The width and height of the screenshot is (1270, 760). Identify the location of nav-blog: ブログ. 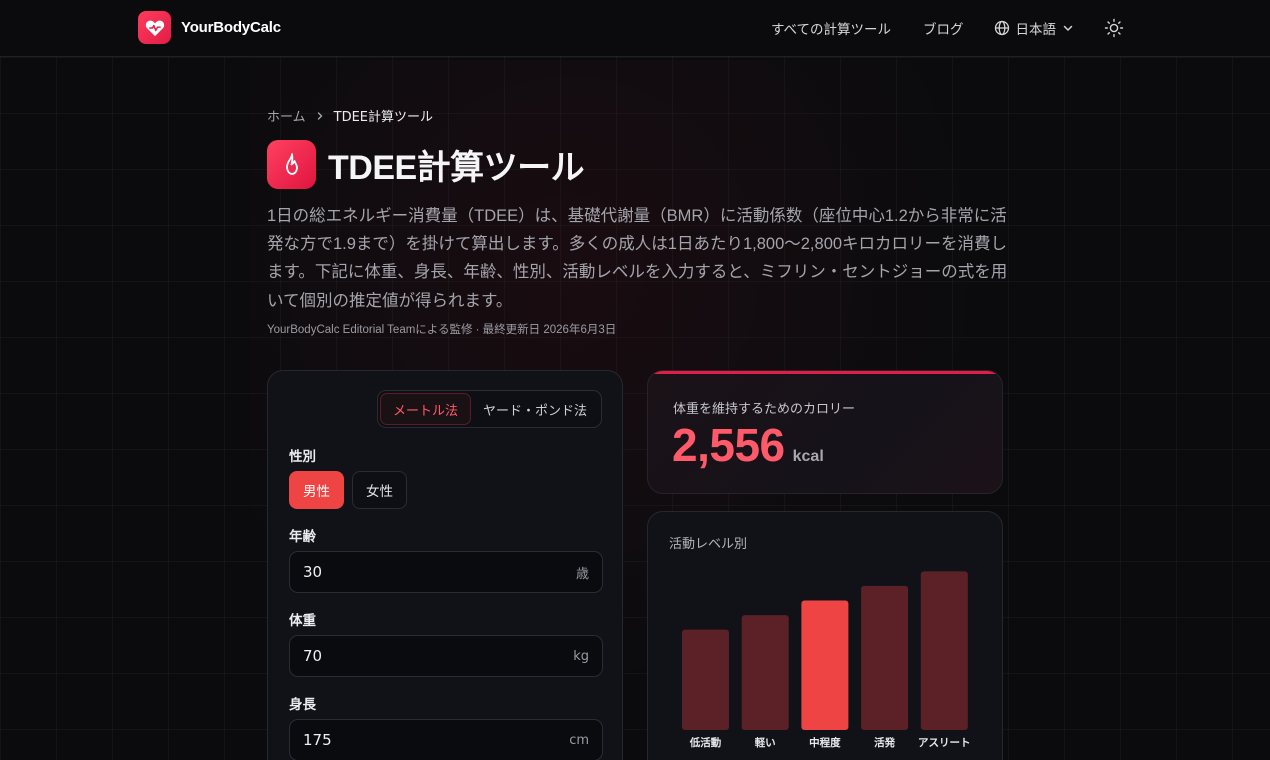
(943, 28).